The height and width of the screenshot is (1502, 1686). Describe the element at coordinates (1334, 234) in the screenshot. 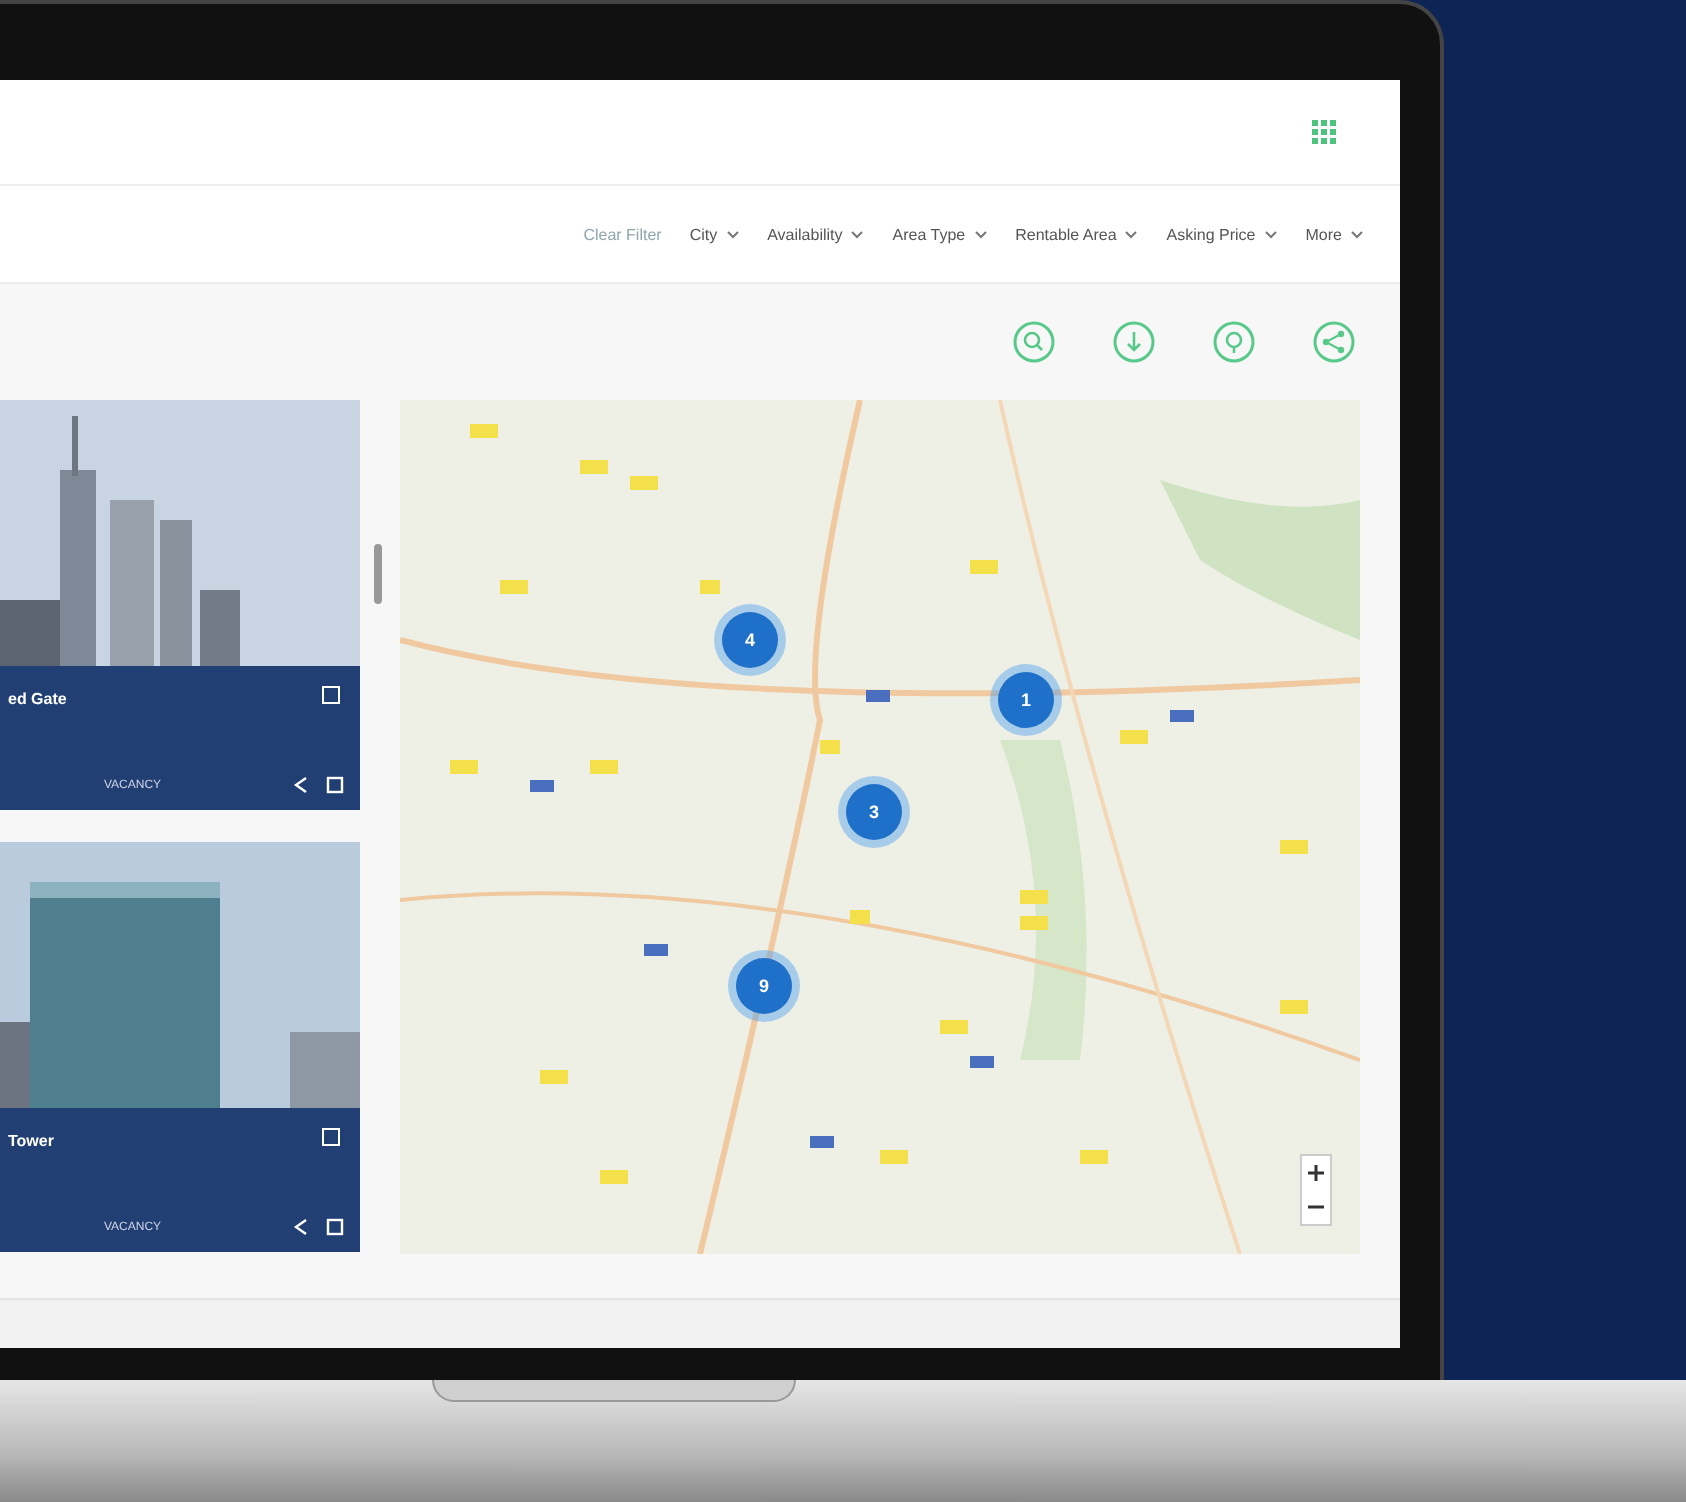

I see `filter-dropdown: More` at that location.